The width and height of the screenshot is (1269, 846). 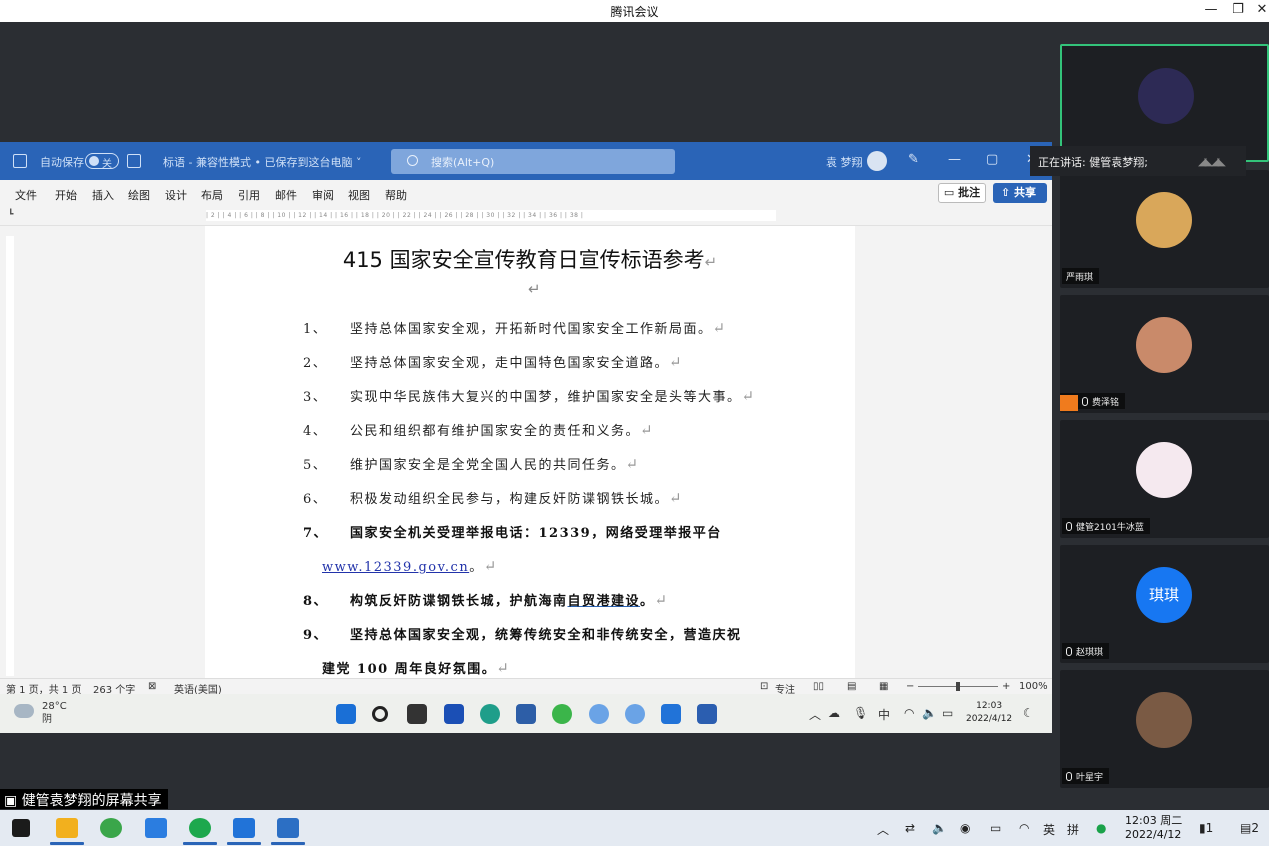 What do you see at coordinates (954, 159) in the screenshot?
I see `word-minimize-icon: —` at bounding box center [954, 159].